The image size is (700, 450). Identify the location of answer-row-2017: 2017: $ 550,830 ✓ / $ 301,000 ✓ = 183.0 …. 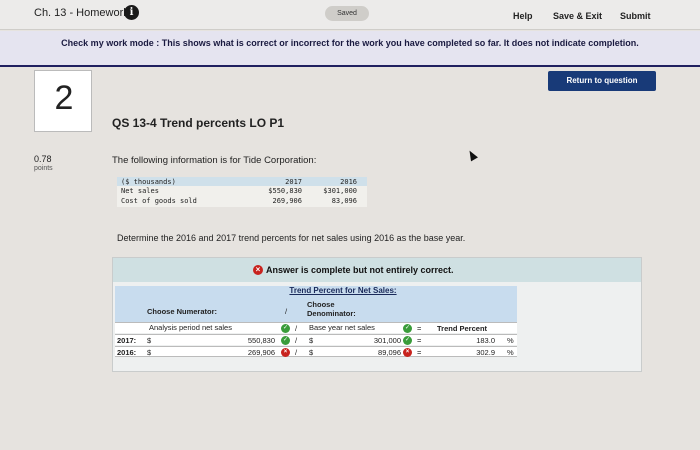
(316, 339).